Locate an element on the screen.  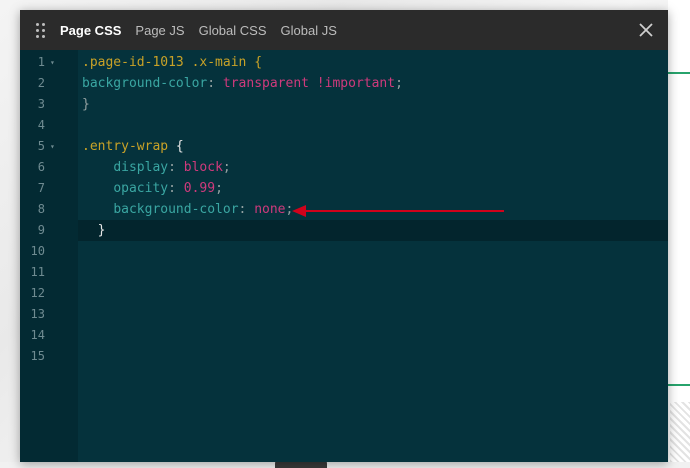
close-icon is located at coordinates (646, 30).